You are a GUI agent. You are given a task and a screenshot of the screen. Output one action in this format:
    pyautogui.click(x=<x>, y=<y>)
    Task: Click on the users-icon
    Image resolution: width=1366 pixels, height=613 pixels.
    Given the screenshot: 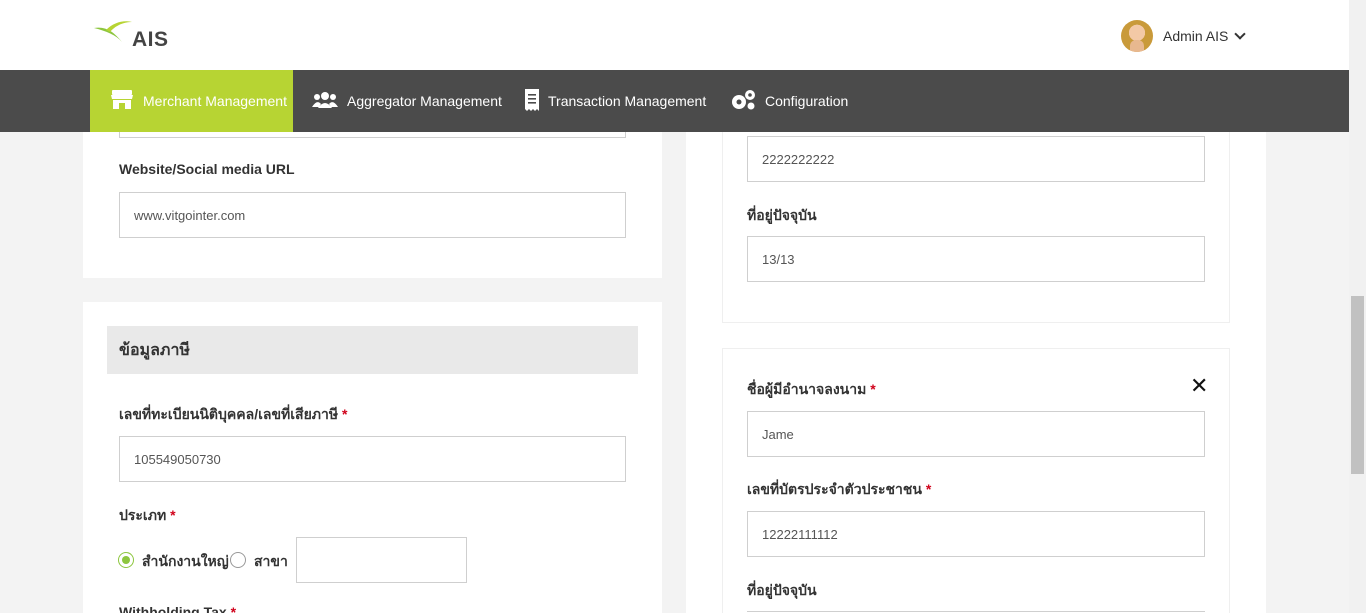 What is the action you would take?
    pyautogui.click(x=325, y=101)
    